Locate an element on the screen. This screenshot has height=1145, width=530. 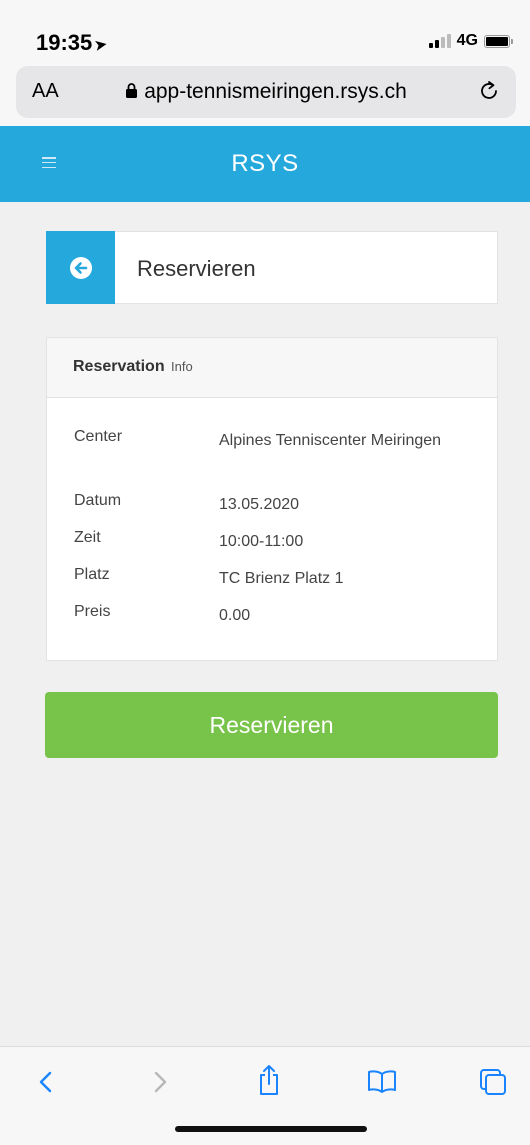
app-title: RSYS is located at coordinates (265, 163).